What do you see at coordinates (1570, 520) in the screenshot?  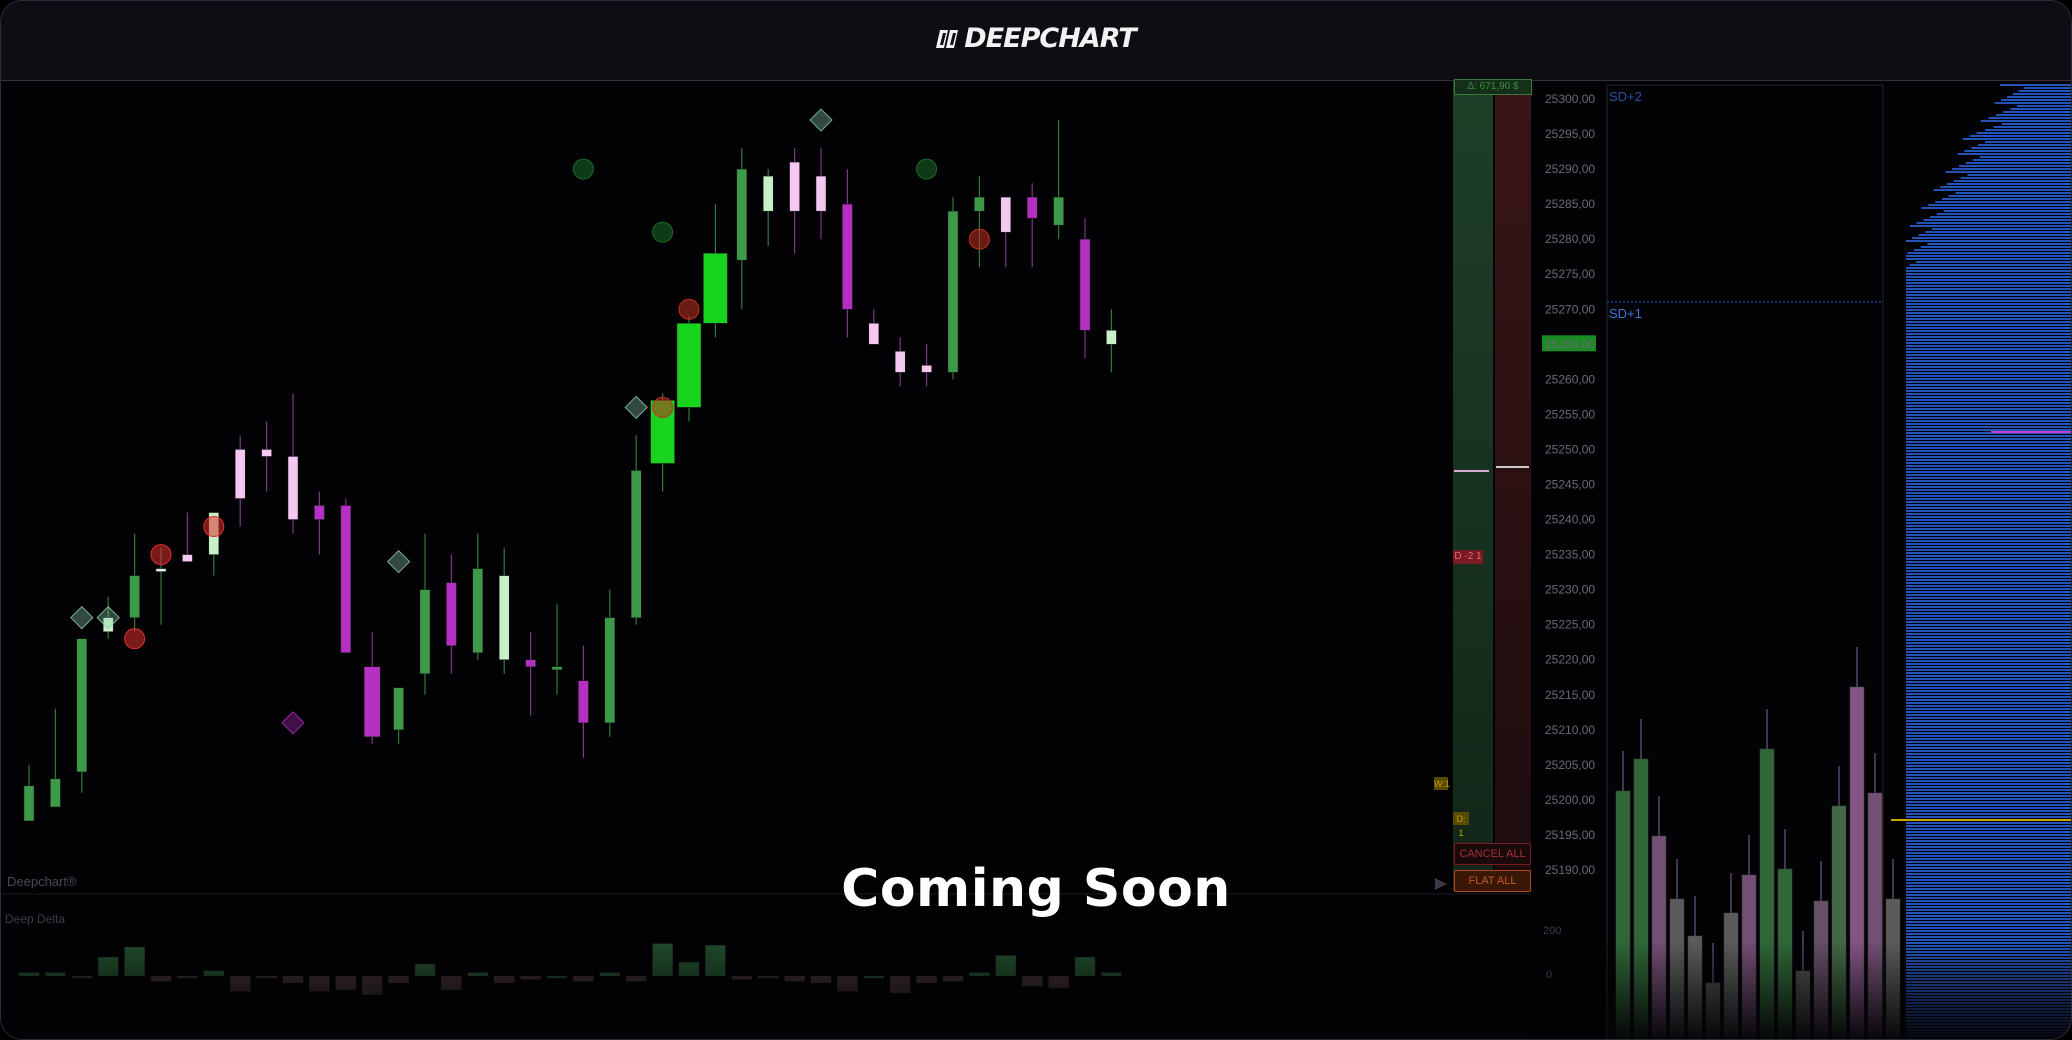 I see `price-tick-label: 25240,00` at bounding box center [1570, 520].